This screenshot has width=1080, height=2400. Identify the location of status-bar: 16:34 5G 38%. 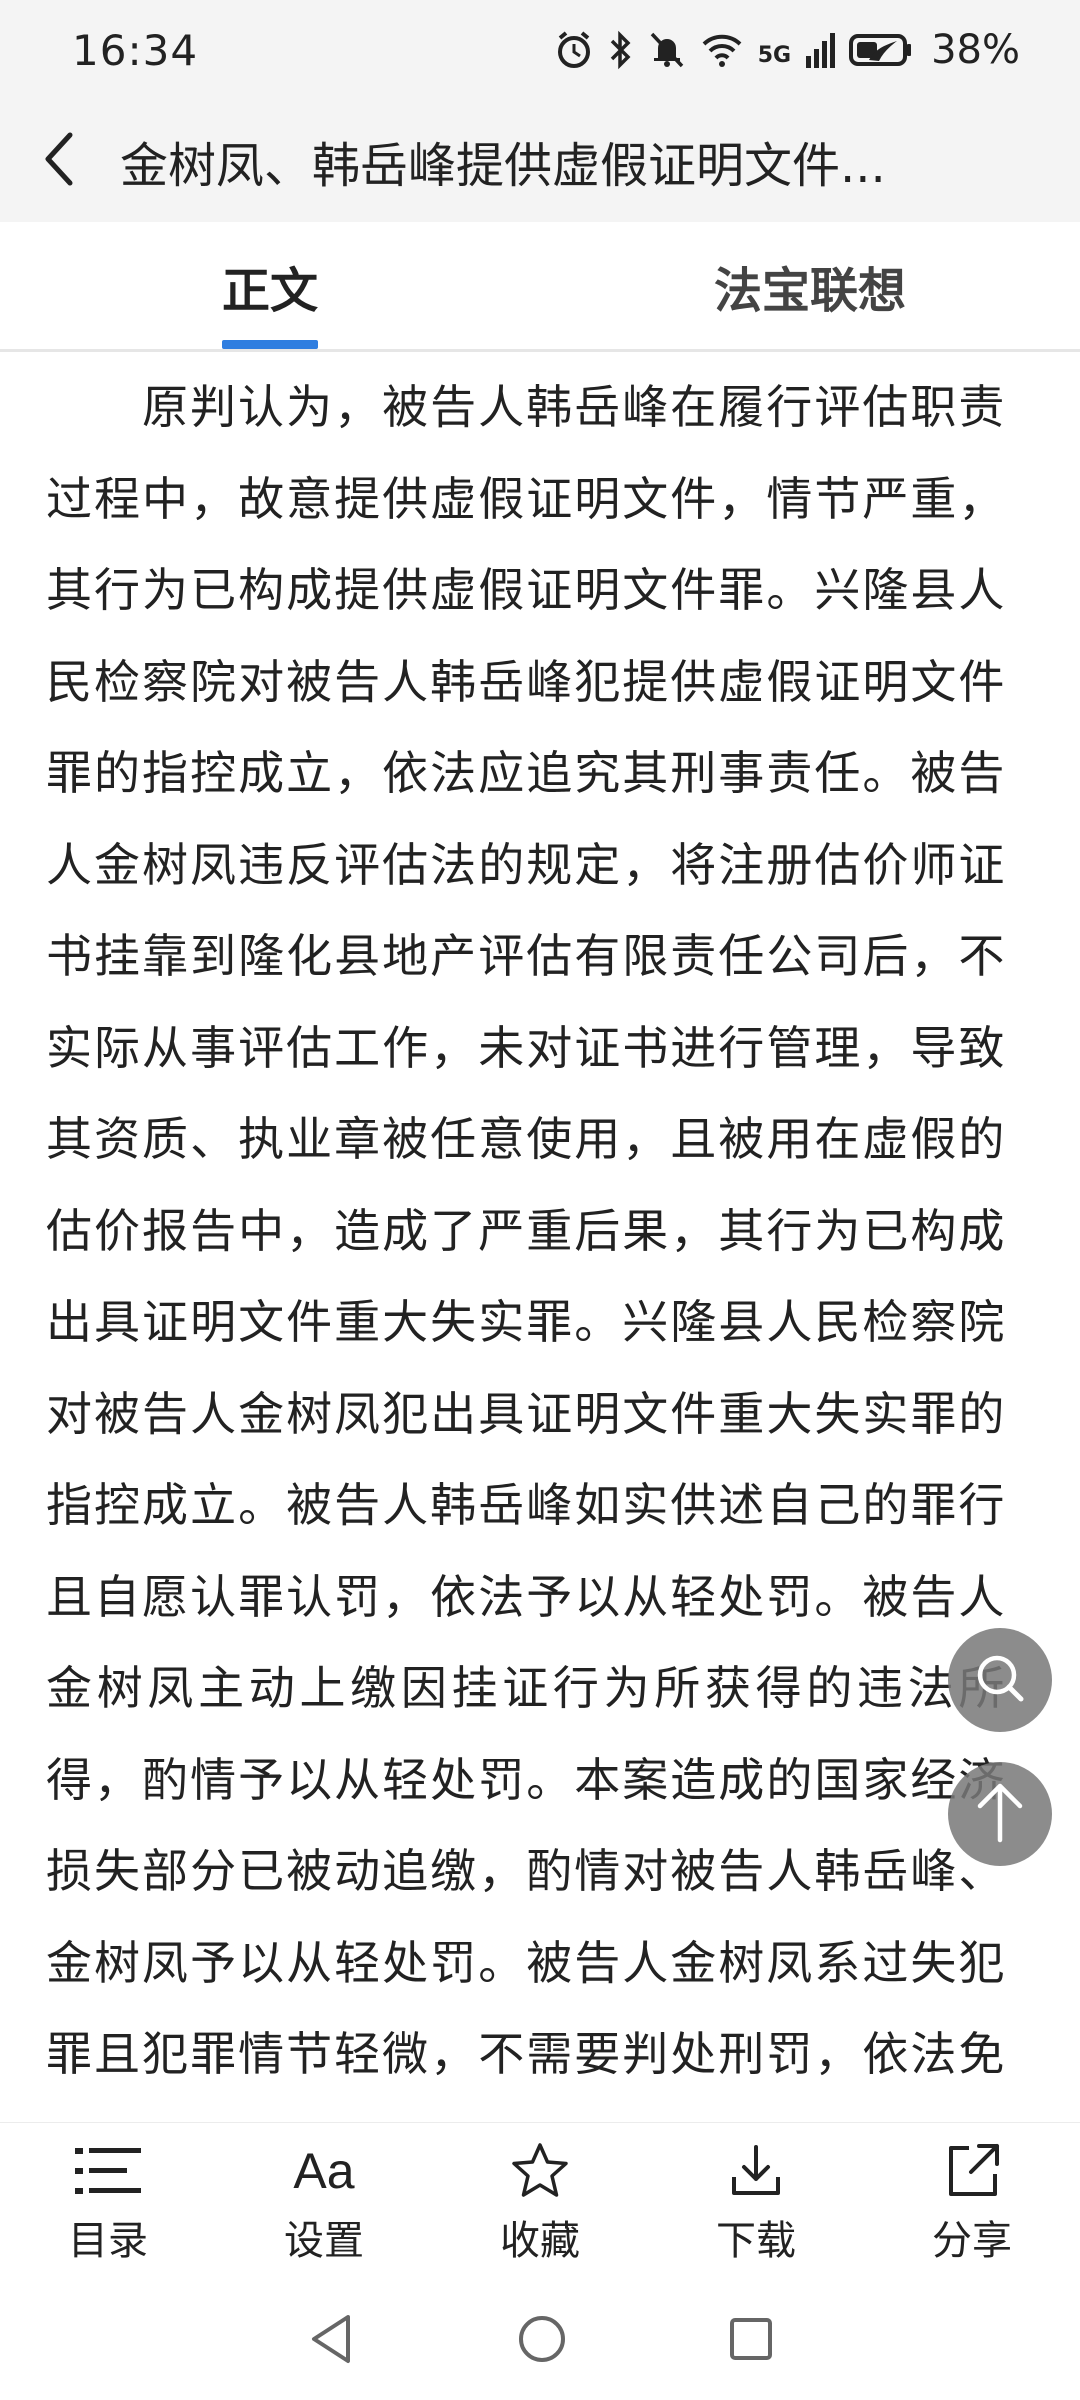
(540, 50).